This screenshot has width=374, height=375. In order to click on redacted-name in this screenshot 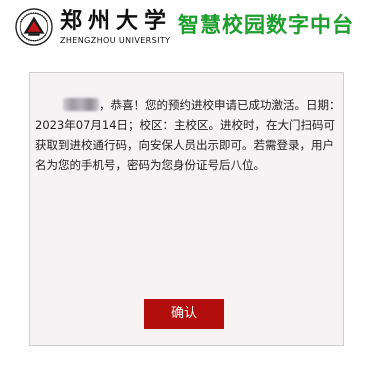, I will do `click(81, 104)`.